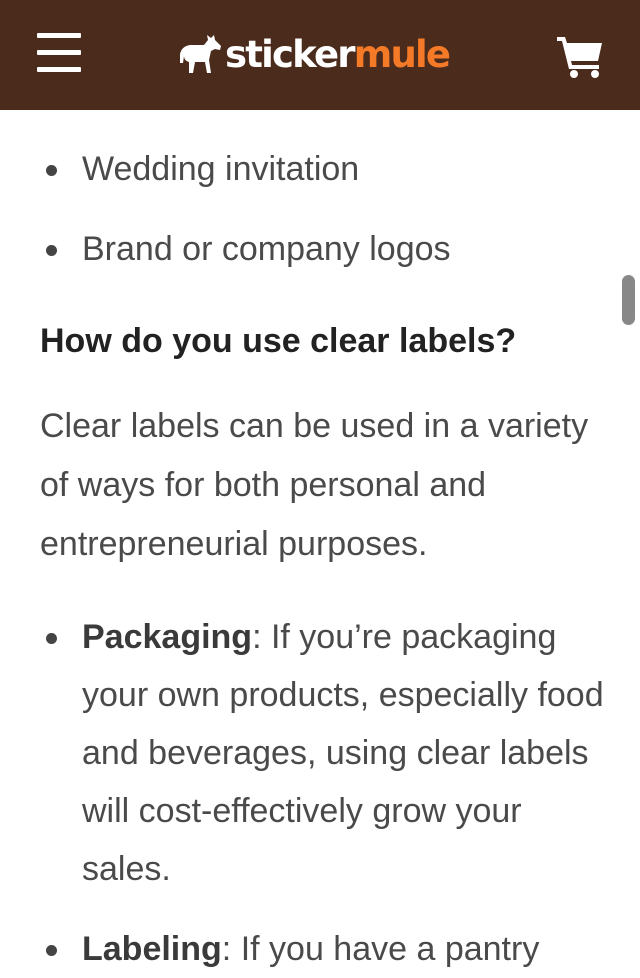 The height and width of the screenshot is (978, 640). I want to click on mule-icon, so click(200, 54).